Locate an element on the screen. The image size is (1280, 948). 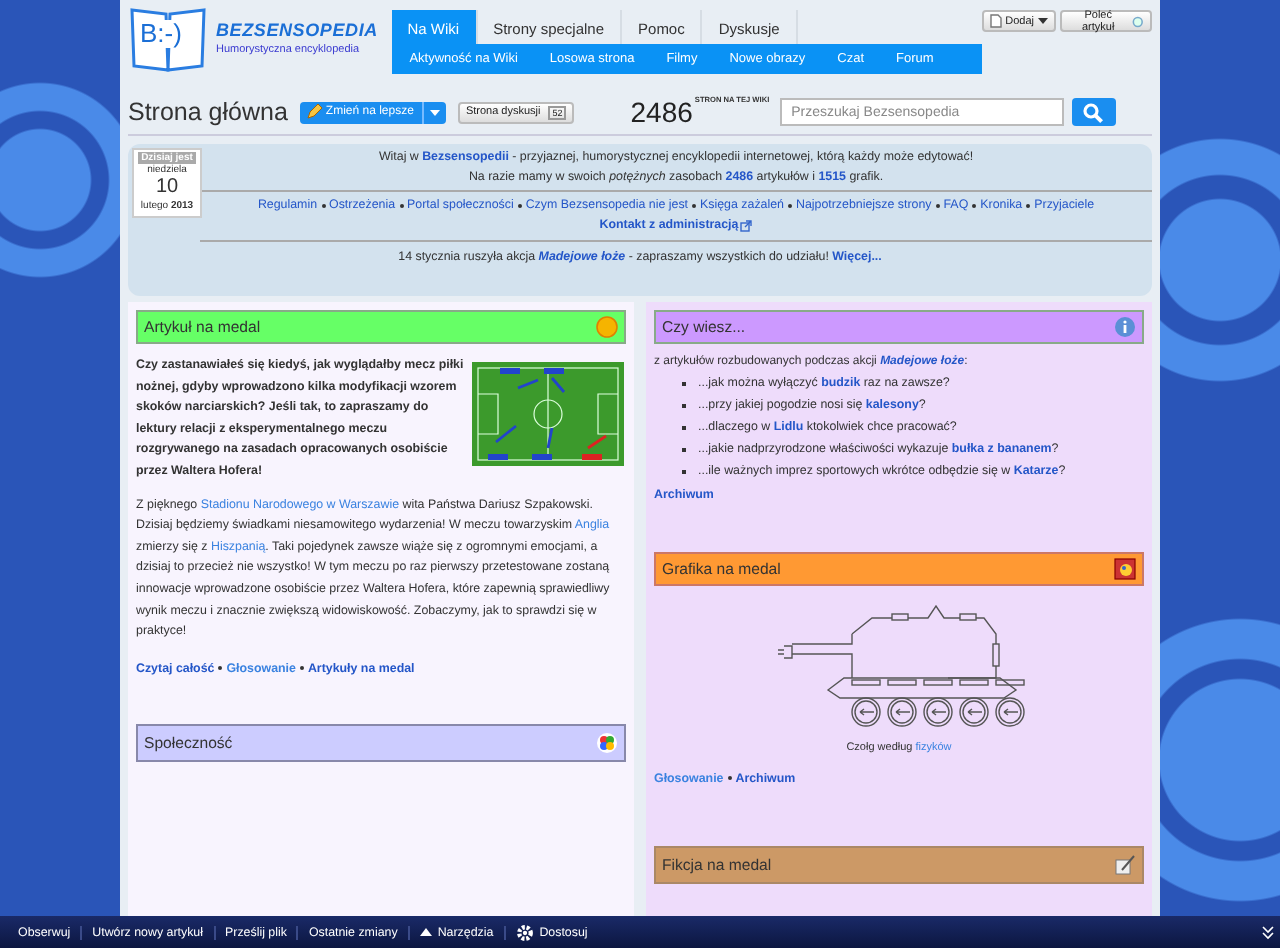
external-link-icon is located at coordinates (746, 226).